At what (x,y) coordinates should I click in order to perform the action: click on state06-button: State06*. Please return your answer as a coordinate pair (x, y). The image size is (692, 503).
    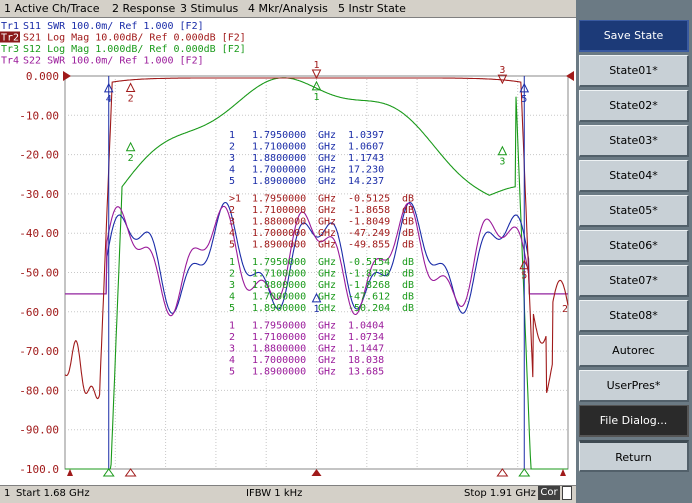
    Looking at the image, I should click on (634, 246).